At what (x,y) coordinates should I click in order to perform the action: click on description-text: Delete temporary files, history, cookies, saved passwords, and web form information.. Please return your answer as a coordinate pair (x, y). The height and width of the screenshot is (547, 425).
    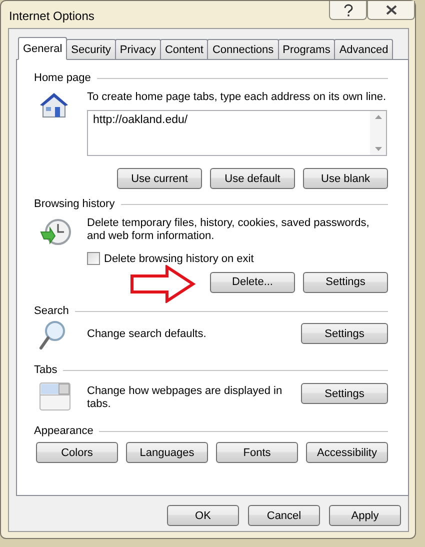
    Looking at the image, I should click on (228, 230).